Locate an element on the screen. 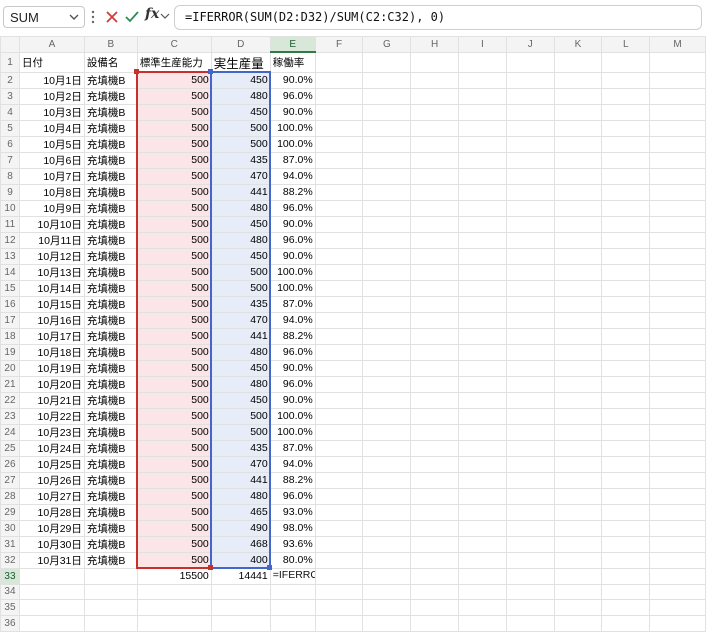 This screenshot has height=632, width=706. row-header: 19 is located at coordinates (10, 352).